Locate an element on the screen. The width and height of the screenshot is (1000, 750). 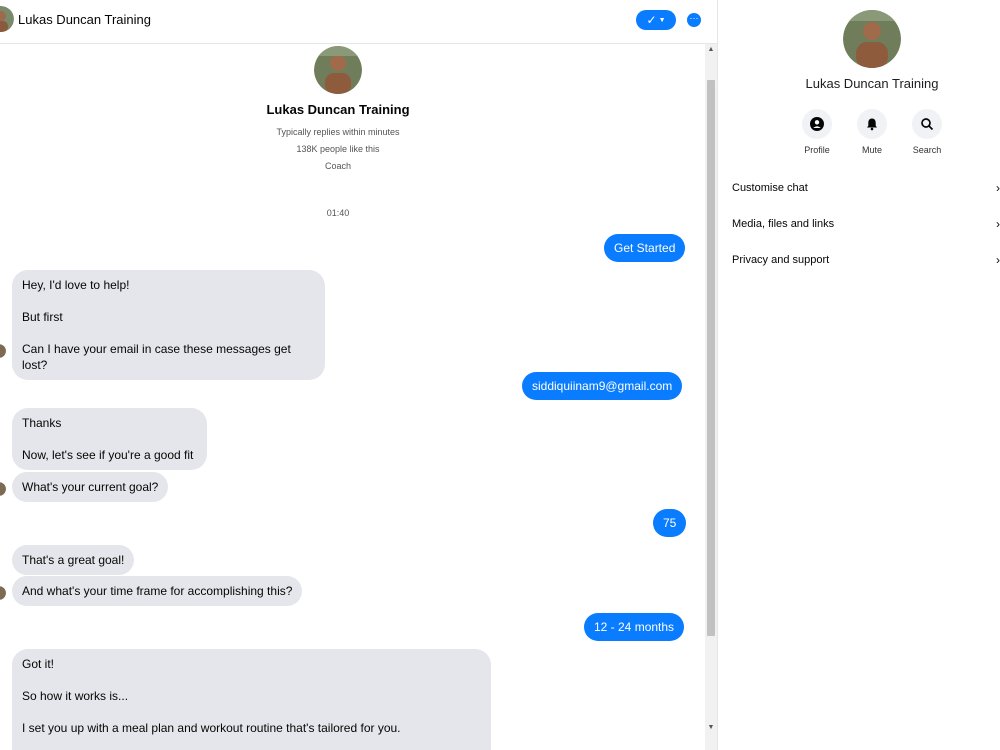
header-avatar is located at coordinates (7, 19).